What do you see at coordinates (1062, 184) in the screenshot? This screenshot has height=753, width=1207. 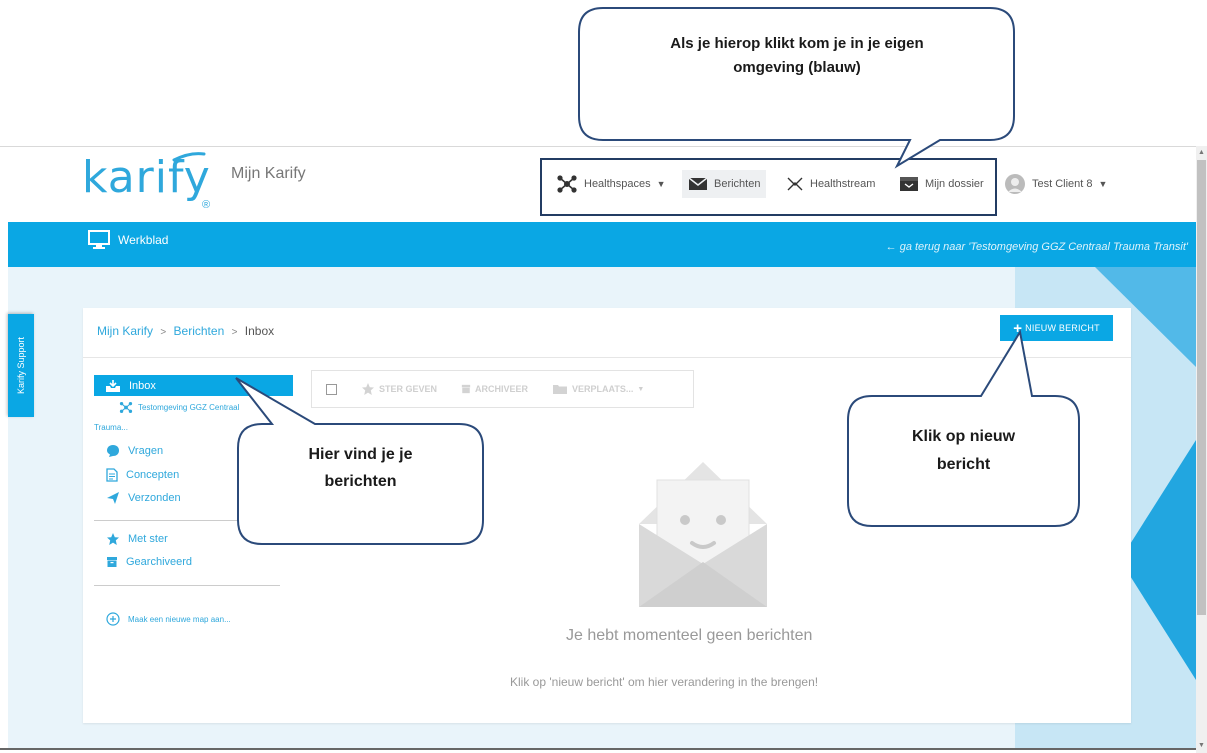 I see `user-name: Test Client 8` at bounding box center [1062, 184].